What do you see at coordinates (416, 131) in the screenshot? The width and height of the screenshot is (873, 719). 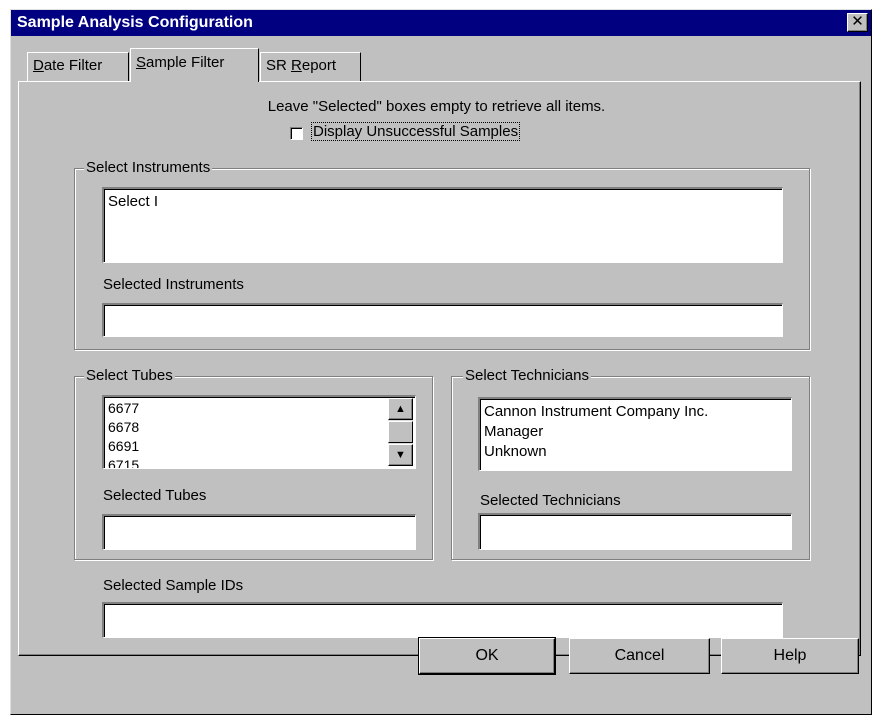 I see `display-unsuccessful-label: Display Unsuccessful Samples` at bounding box center [416, 131].